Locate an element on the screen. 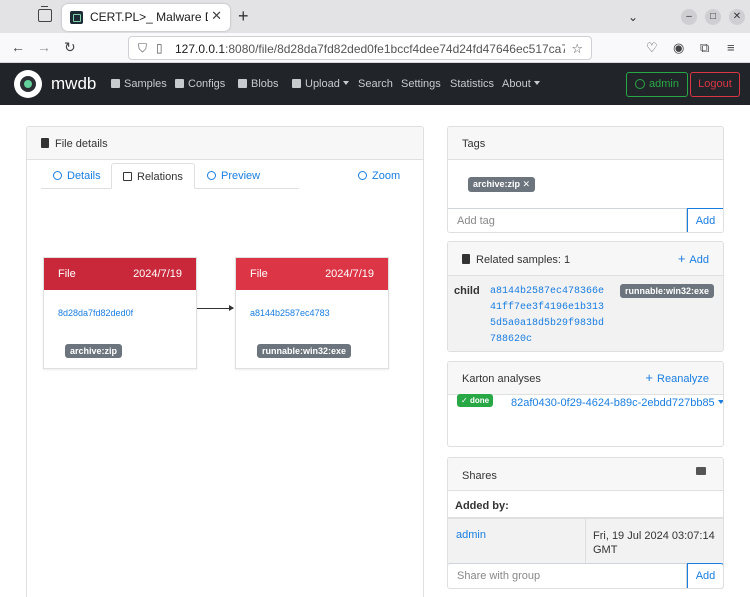  tag-badge: archive:zip ✕ is located at coordinates (502, 184).